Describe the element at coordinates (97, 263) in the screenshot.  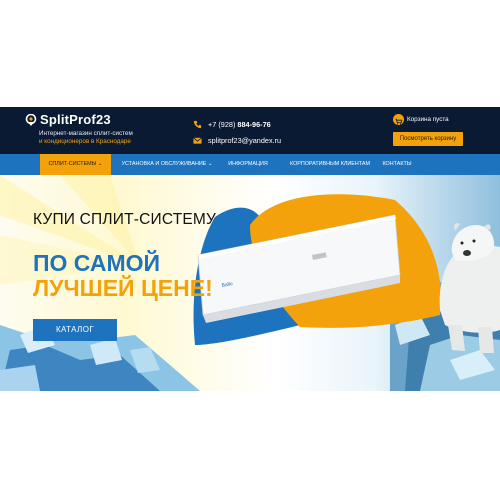
I see `hero-headline-best: ПО САМОЙ` at that location.